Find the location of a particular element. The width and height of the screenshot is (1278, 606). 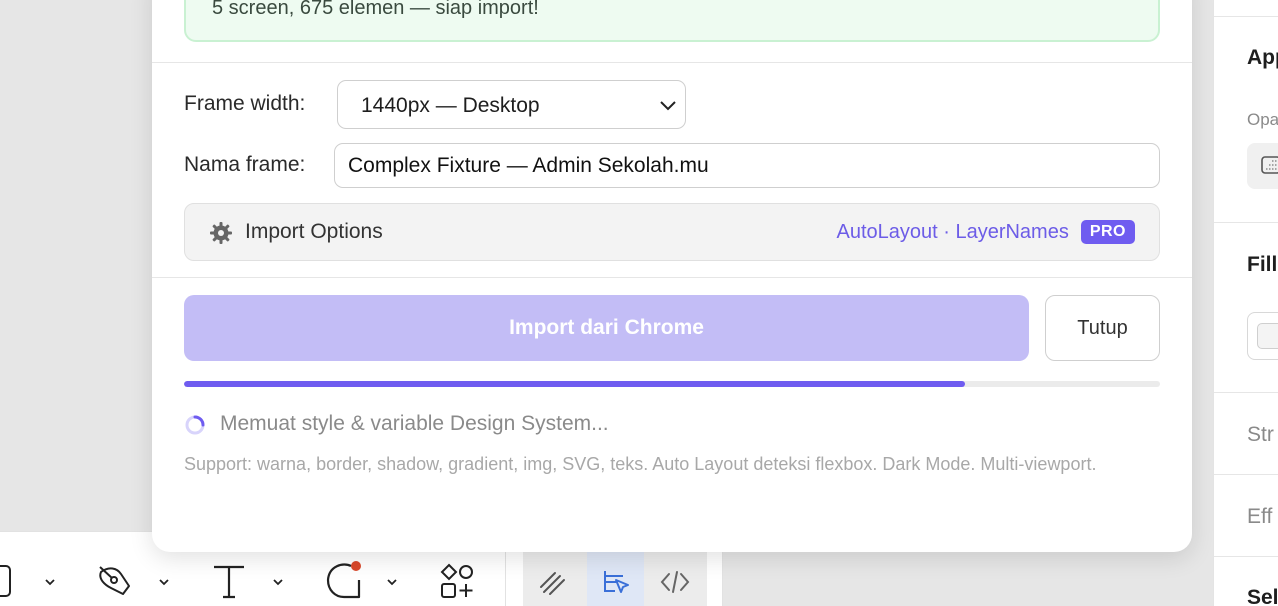

import-progress-fill is located at coordinates (574, 384).